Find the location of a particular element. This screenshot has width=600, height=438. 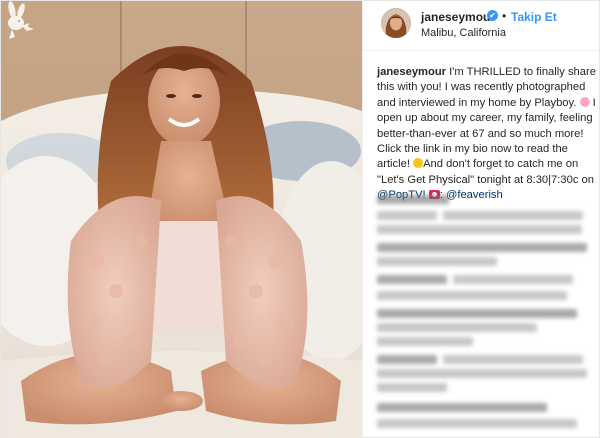

verified-badge-icon: ✔ is located at coordinates (492, 15).